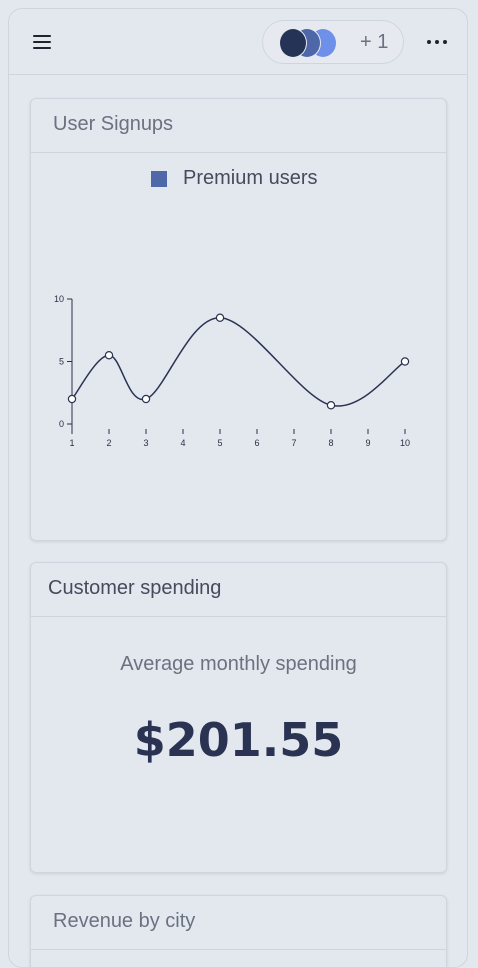 This screenshot has width=478, height=968. I want to click on card-header: Customer spending, so click(238, 590).